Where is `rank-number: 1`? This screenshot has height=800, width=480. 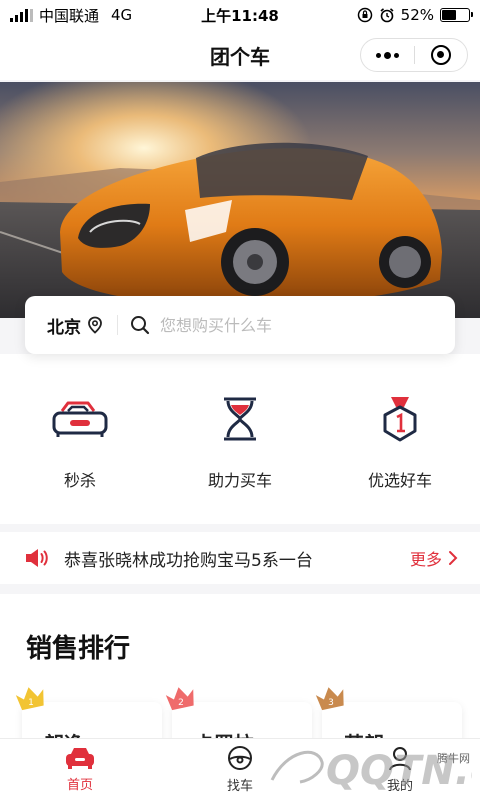
rank-number: 1 is located at coordinates (31, 703).